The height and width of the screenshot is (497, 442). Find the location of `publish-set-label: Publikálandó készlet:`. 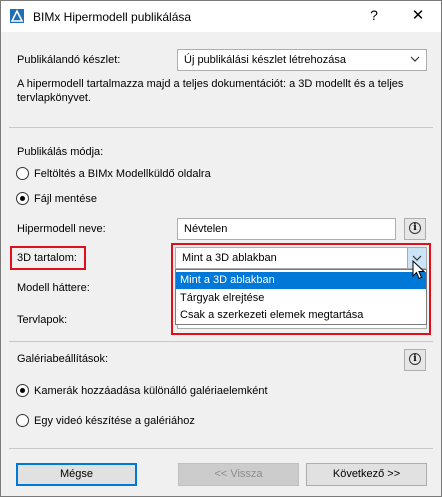

publish-set-label: Publikálandó készlet: is located at coordinates (69, 60).